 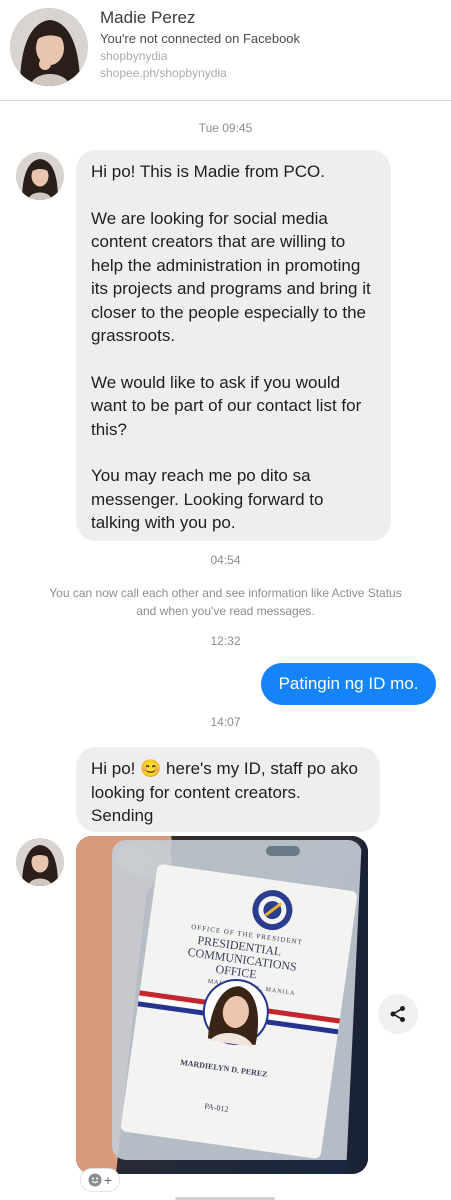 I want to click on contact-name: Madie Perez, so click(x=147, y=18).